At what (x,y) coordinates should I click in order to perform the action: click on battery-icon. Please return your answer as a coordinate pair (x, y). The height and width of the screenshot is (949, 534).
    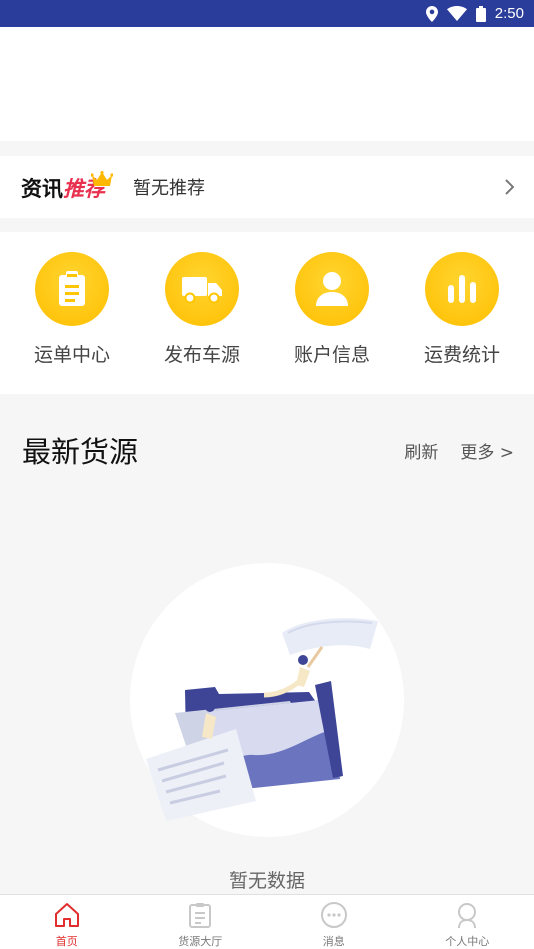
    Looking at the image, I should click on (480, 13).